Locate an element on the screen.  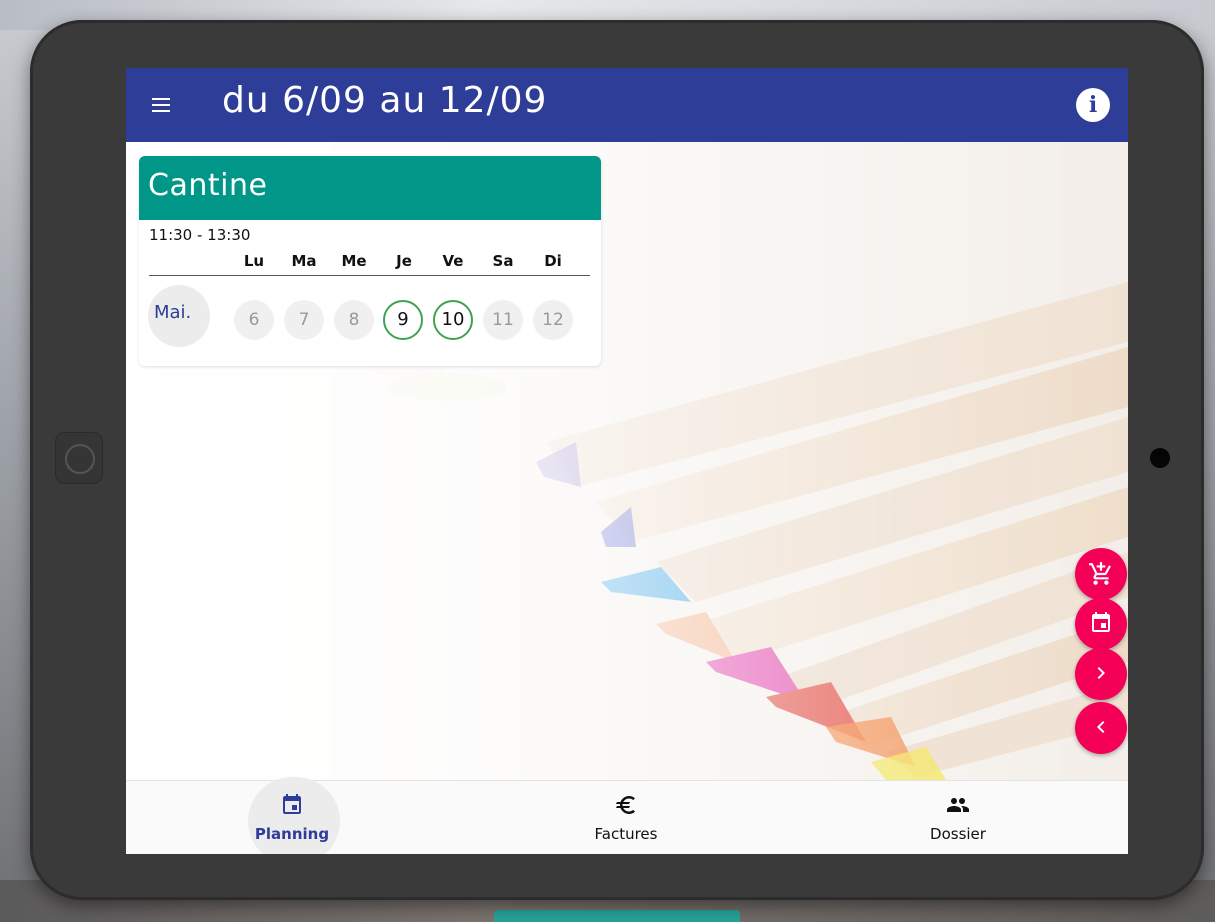
add-to-cart-icon is located at coordinates (1100, 573).